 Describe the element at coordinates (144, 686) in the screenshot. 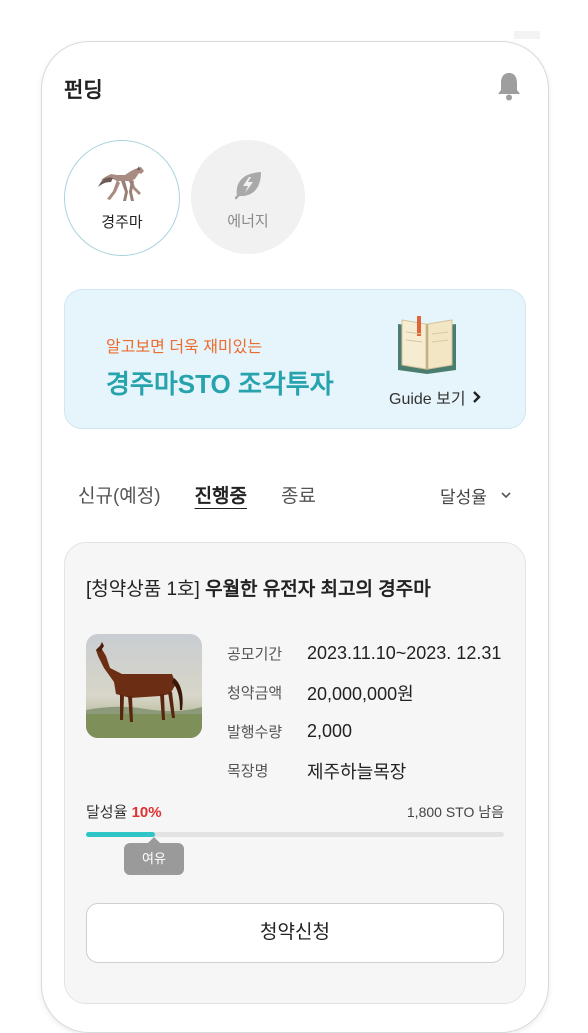

I see `horse-photo` at that location.